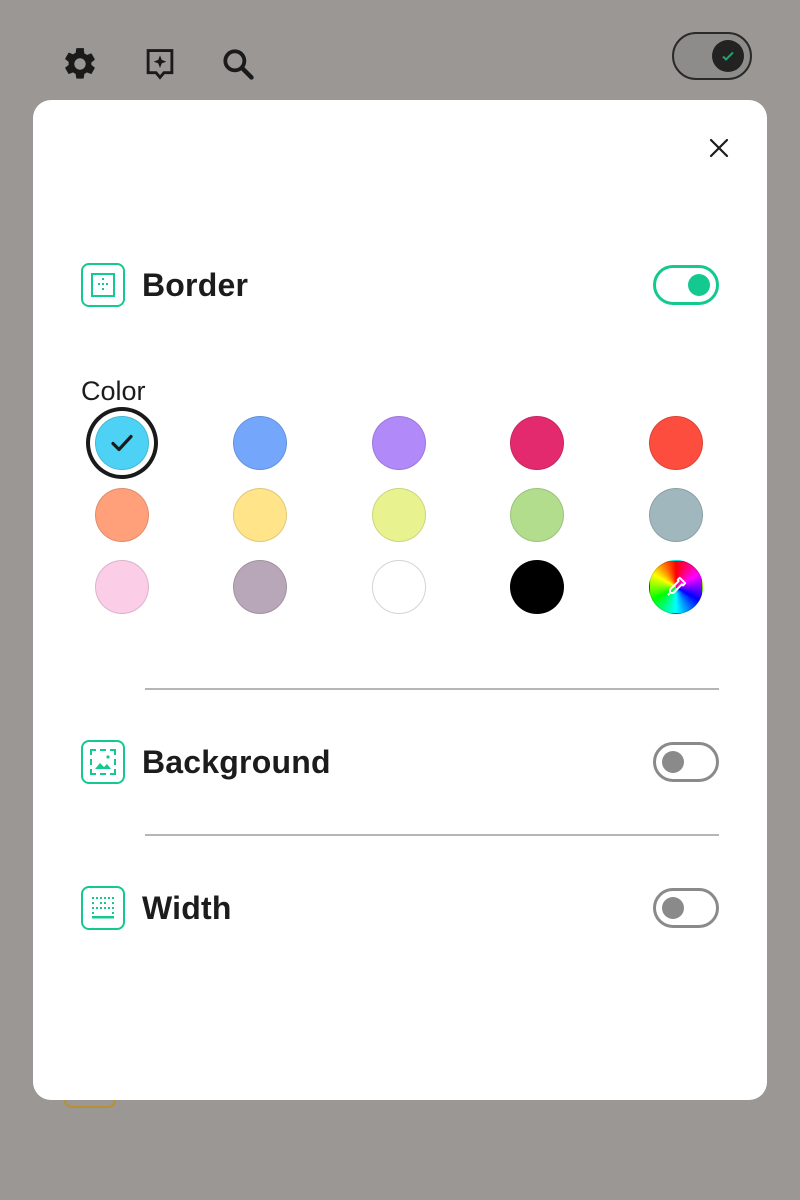  I want to click on background-title: Background, so click(236, 761).